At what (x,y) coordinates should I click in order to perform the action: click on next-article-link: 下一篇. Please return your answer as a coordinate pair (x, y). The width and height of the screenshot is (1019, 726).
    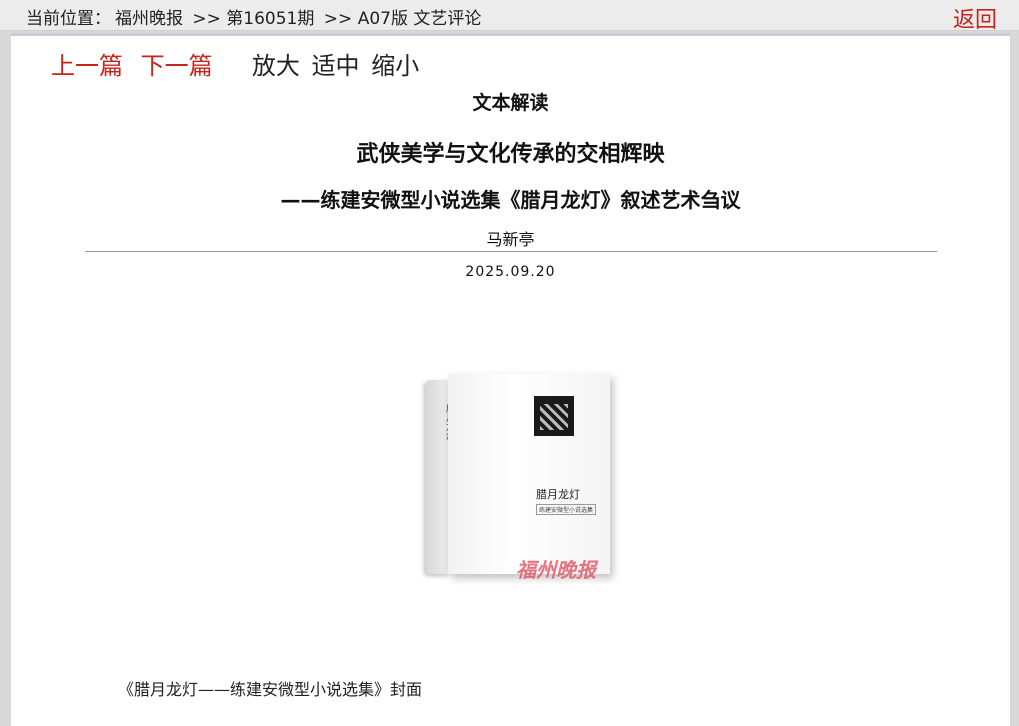
    Looking at the image, I should click on (177, 66).